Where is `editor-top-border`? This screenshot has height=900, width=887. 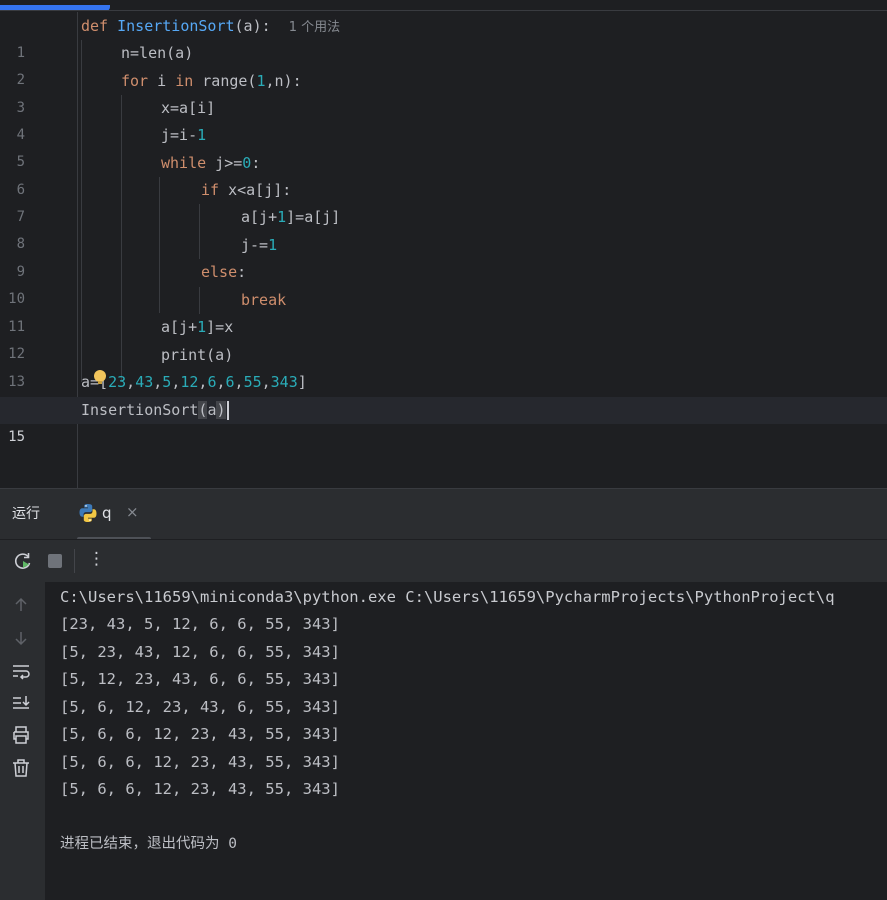
editor-top-border is located at coordinates (443, 10).